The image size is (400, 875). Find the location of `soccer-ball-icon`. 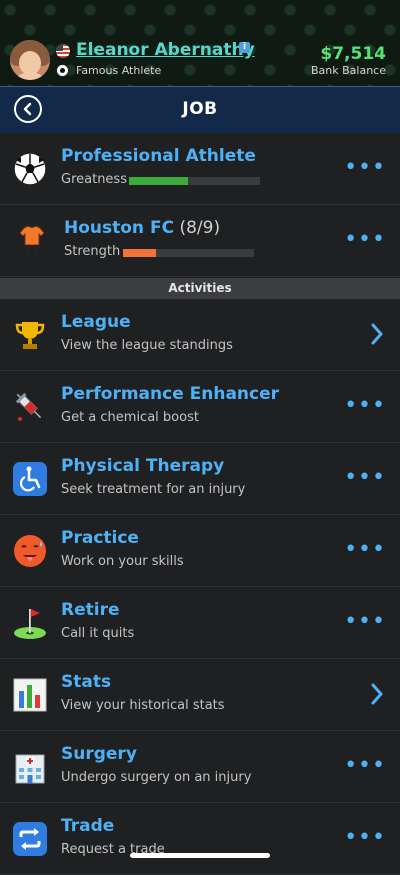

soccer-ball-icon is located at coordinates (30, 169).